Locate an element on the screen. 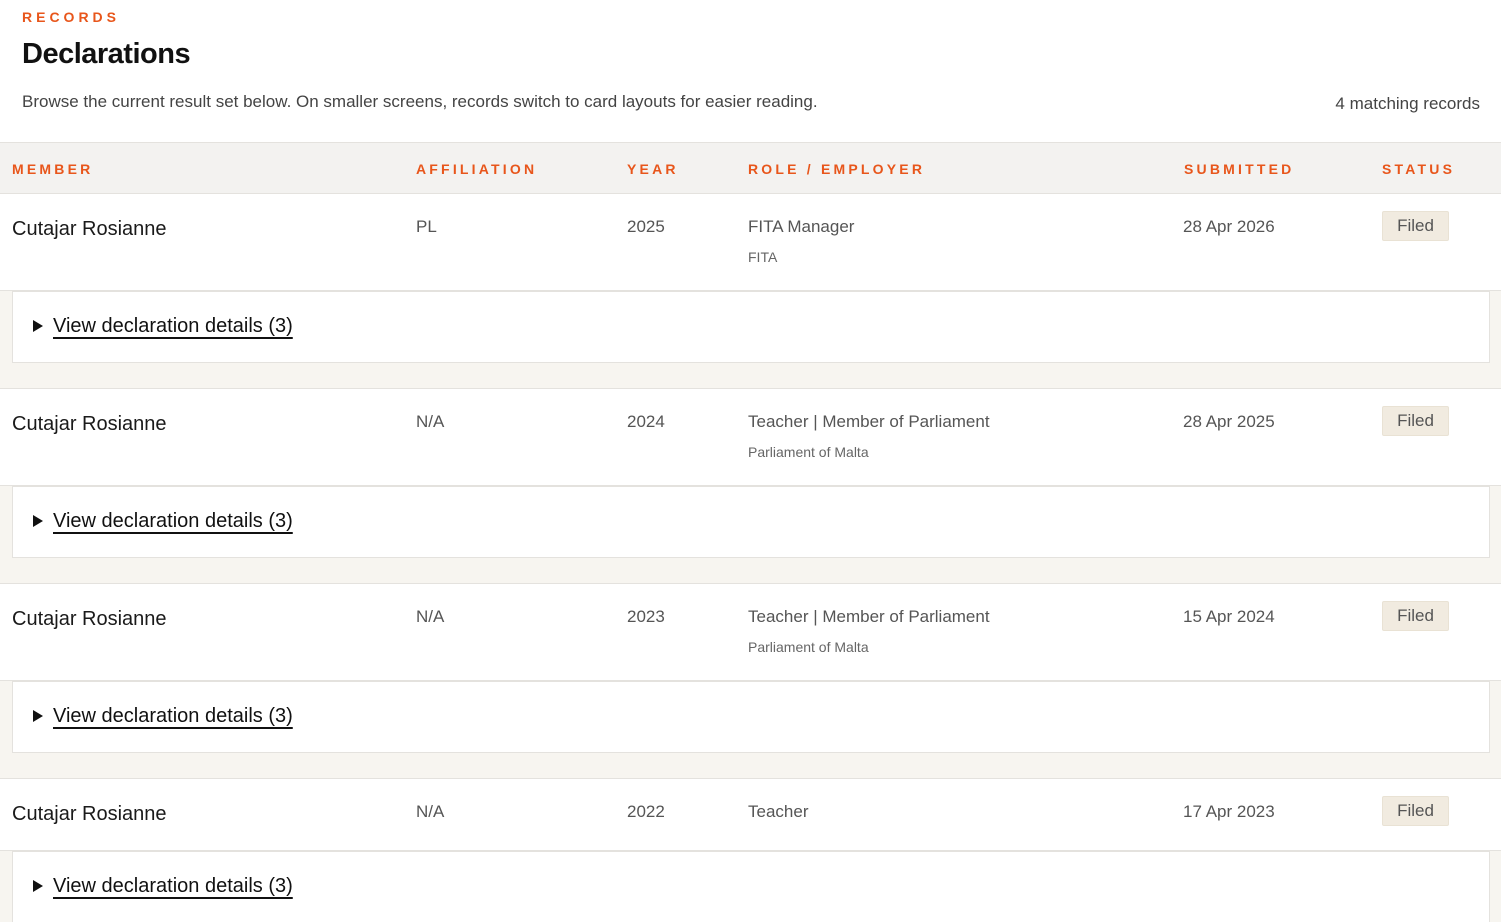  year: 2023 is located at coordinates (646, 616).